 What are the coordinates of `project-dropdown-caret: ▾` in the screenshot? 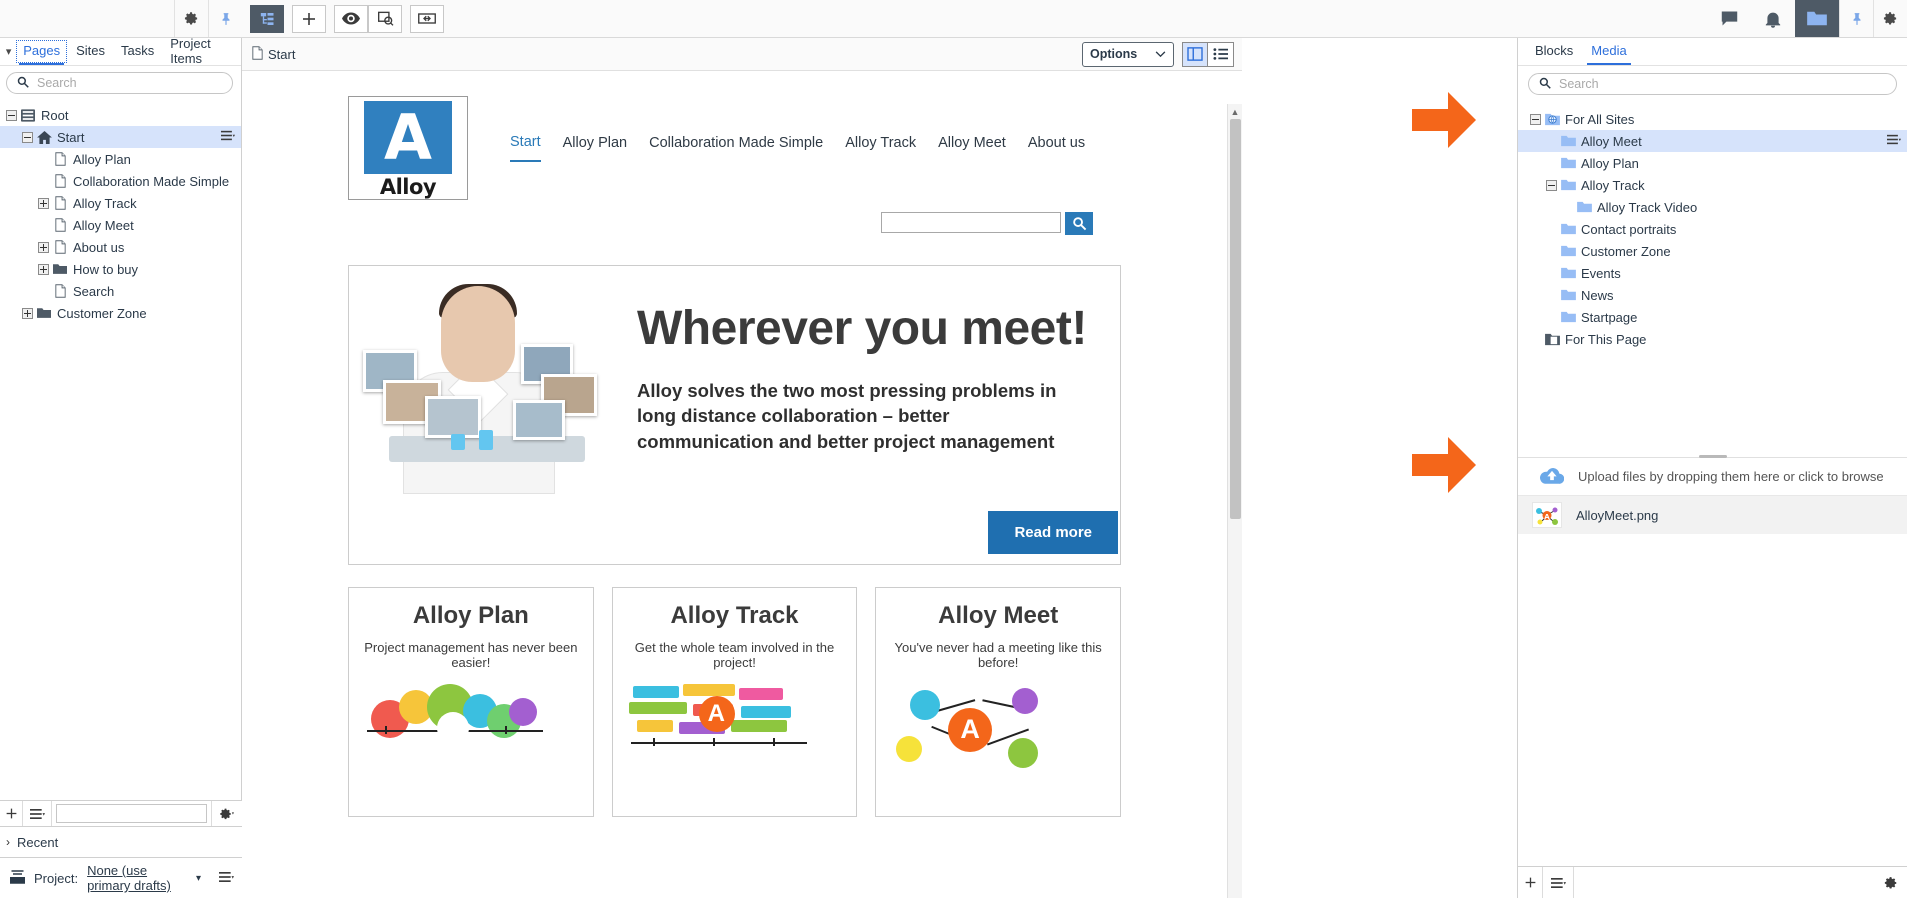 It's located at (198, 878).